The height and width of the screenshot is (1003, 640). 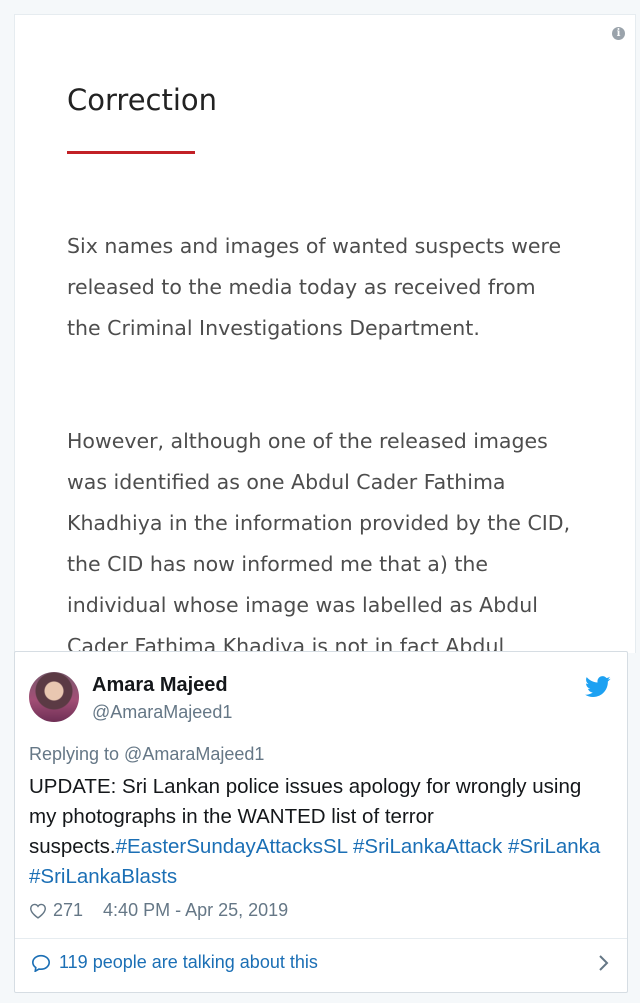 What do you see at coordinates (41, 963) in the screenshot?
I see `speech-bubble-icon` at bounding box center [41, 963].